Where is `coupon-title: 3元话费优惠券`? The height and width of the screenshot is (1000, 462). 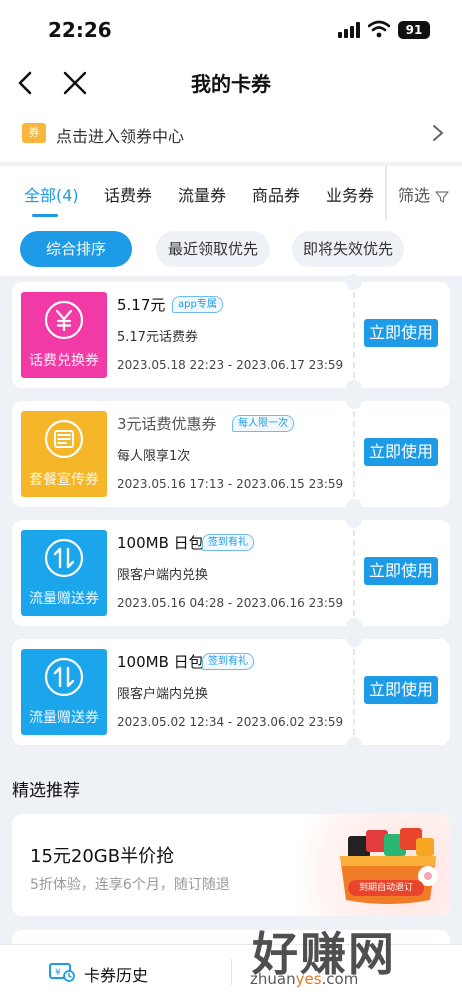 coupon-title: 3元话费优惠券 is located at coordinates (167, 424).